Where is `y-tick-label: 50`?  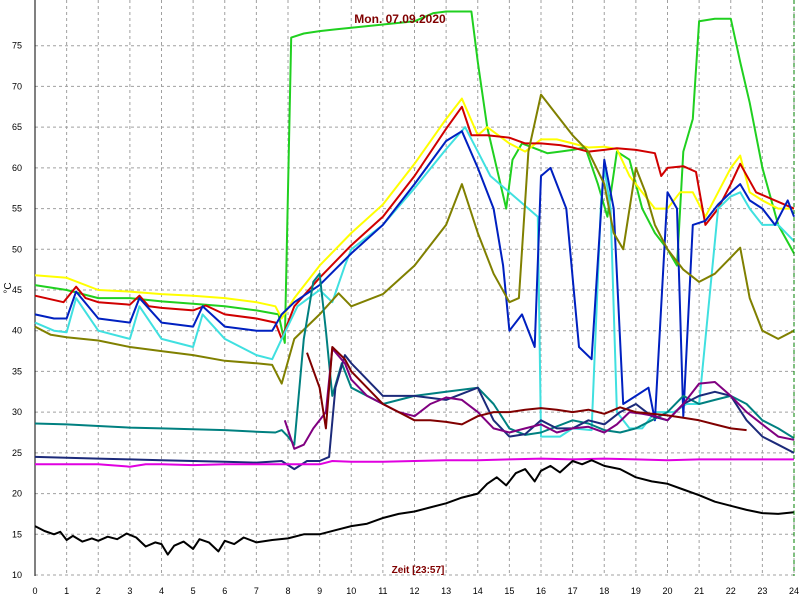
y-tick-label: 50 is located at coordinates (17, 249).